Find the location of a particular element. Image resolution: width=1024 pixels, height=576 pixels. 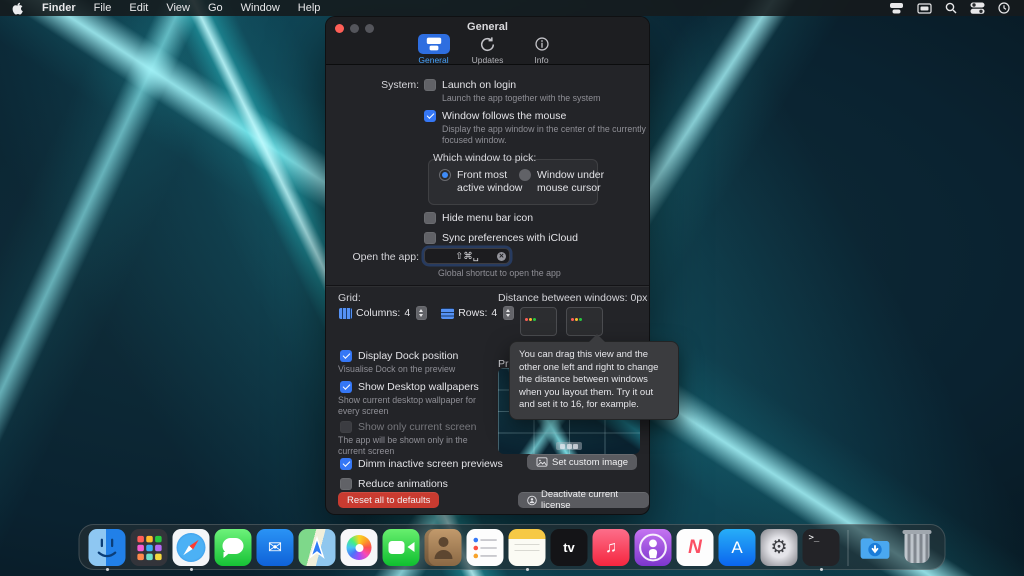

grid-controls: Columns: 4 Rows: 4 is located at coordinates (427, 313).